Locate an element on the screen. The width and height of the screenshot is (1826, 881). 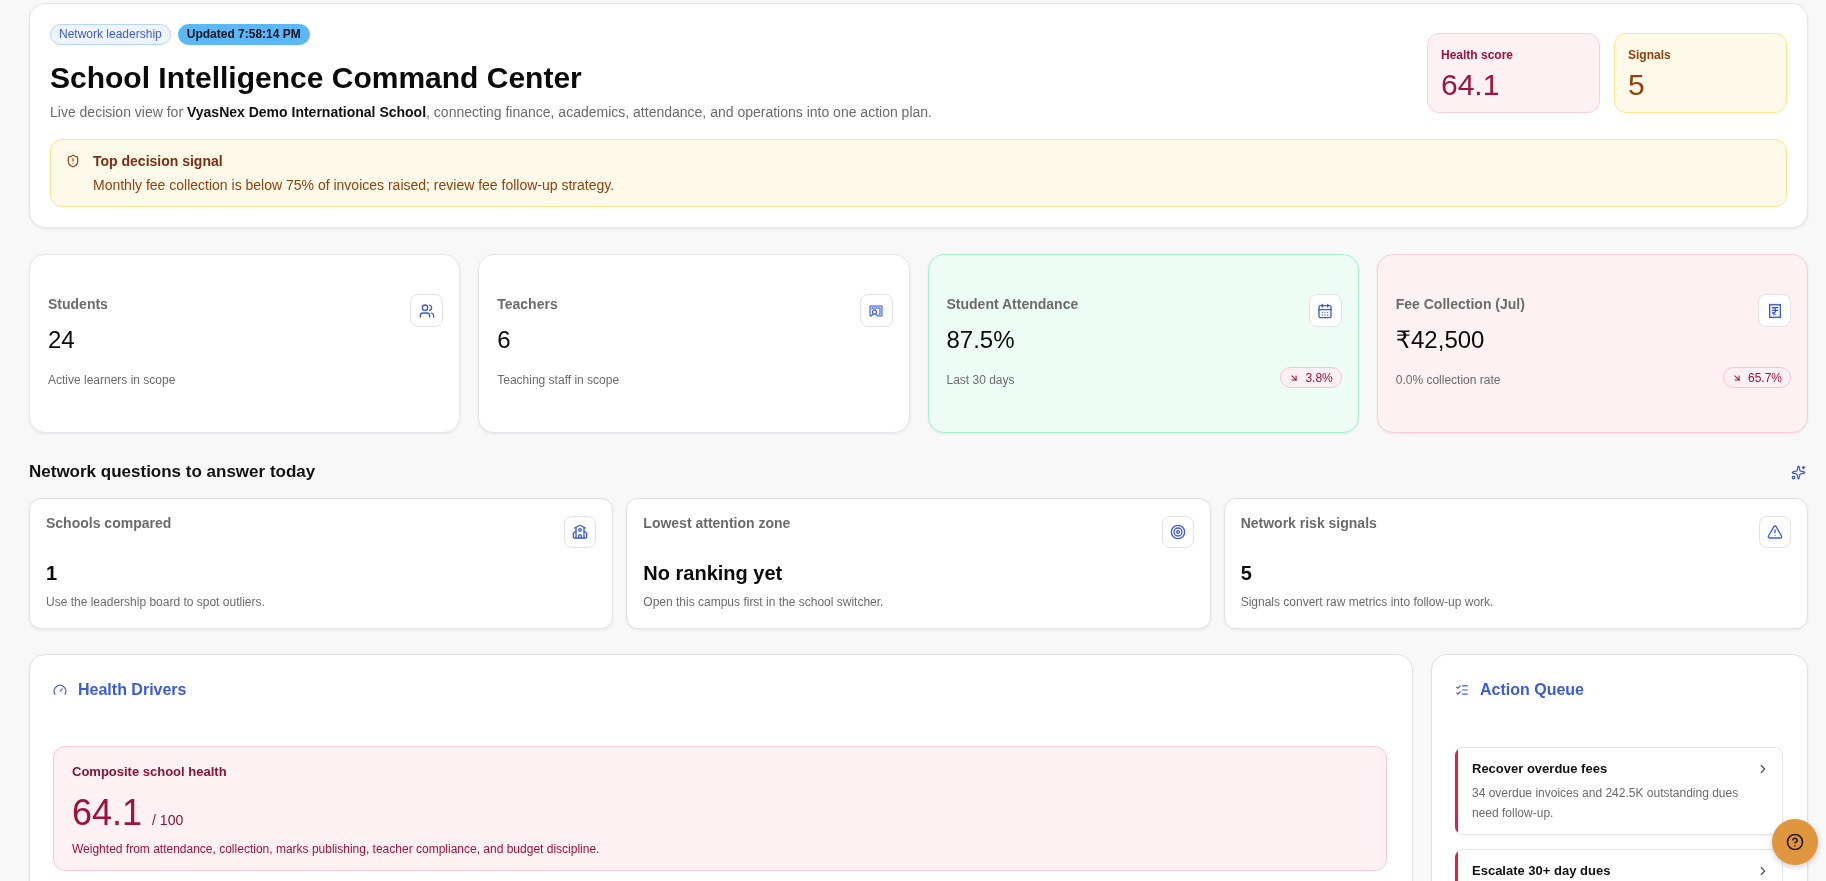
page-subtitle: Live decision view for VyasNex Demo International School, connecting finance, academics, attendance, and operations into one action plan. is located at coordinates (491, 112).